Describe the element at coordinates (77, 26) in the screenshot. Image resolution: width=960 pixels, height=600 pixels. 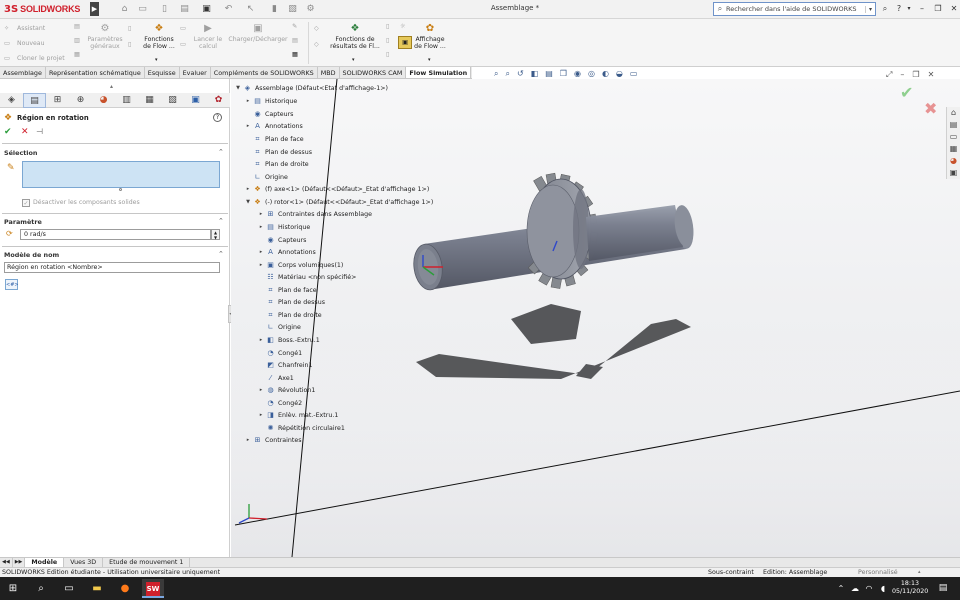
I see `ribbon-small-icon-1: ▤` at that location.